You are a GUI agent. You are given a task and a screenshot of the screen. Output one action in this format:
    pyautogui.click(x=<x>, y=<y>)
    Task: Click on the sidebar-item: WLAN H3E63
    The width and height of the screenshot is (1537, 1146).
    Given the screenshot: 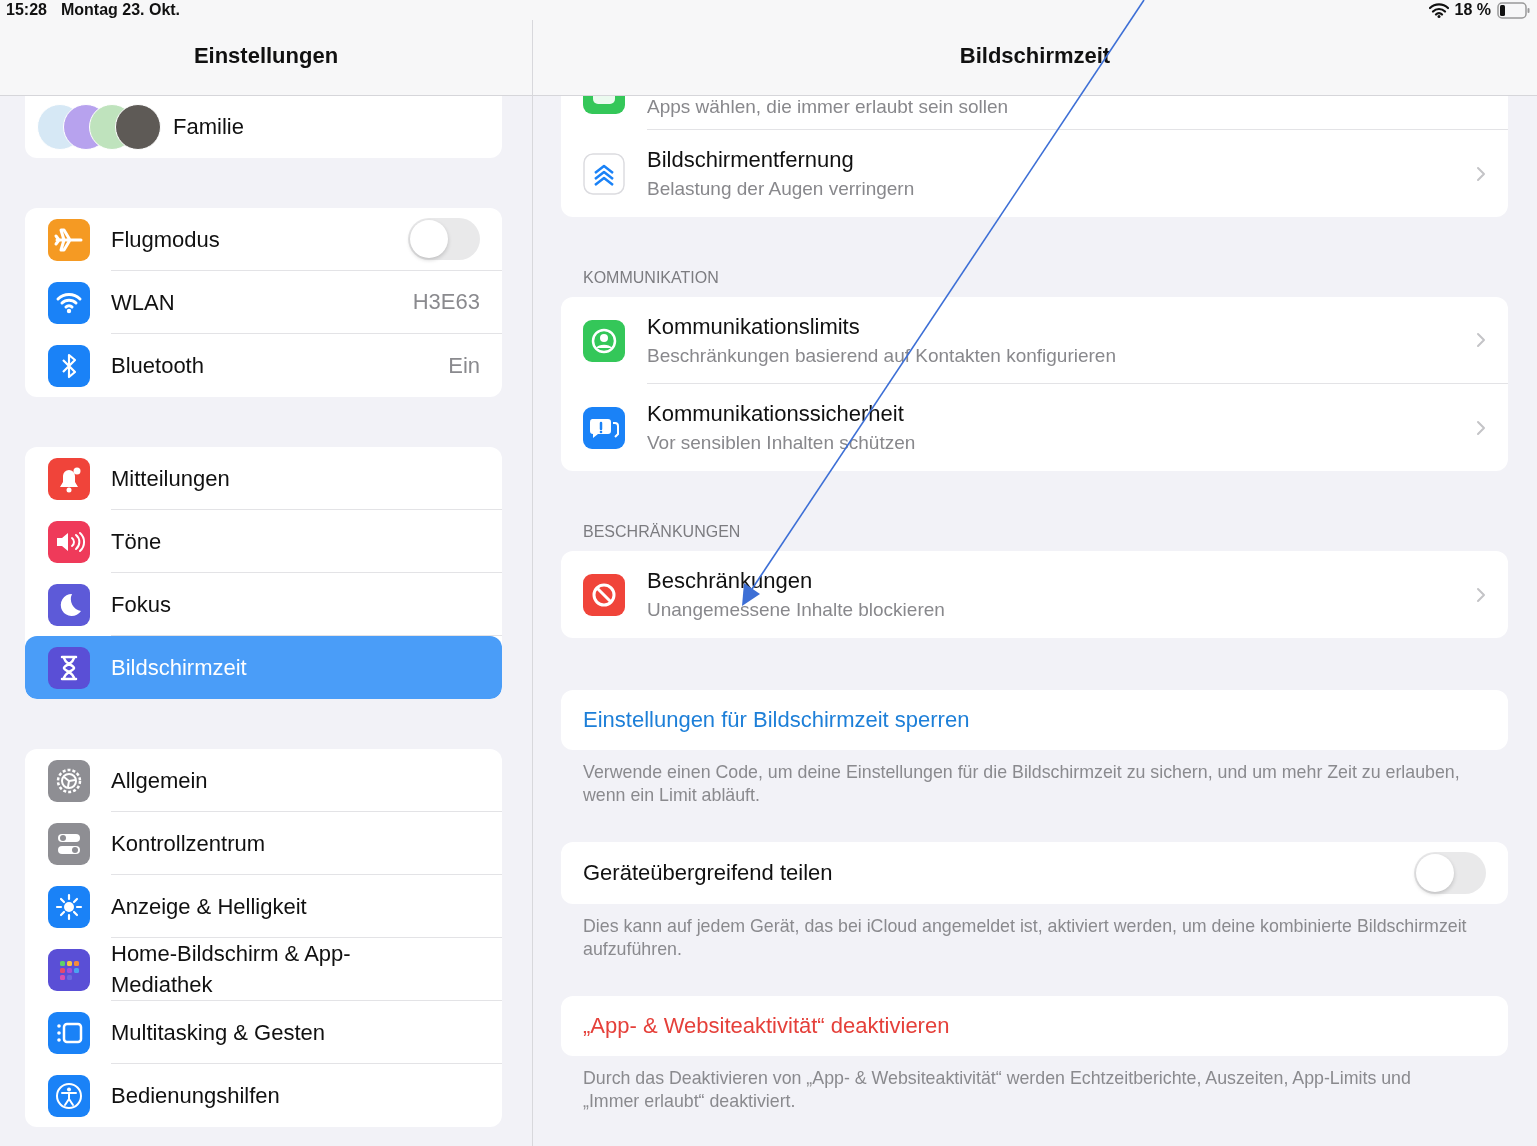 What is the action you would take?
    pyautogui.click(x=263, y=302)
    